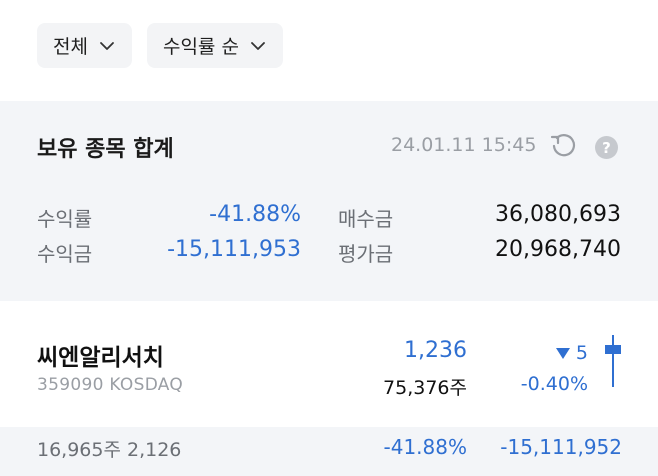  Describe the element at coordinates (561, 447) in the screenshot. I see `holding-profit: -15,111,952` at that location.